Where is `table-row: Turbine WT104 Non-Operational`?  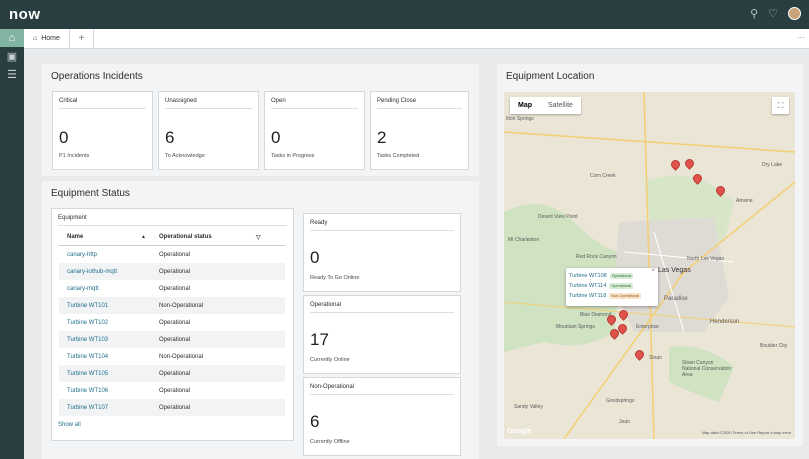 table-row: Turbine WT104 Non-Operational is located at coordinates (172, 356).